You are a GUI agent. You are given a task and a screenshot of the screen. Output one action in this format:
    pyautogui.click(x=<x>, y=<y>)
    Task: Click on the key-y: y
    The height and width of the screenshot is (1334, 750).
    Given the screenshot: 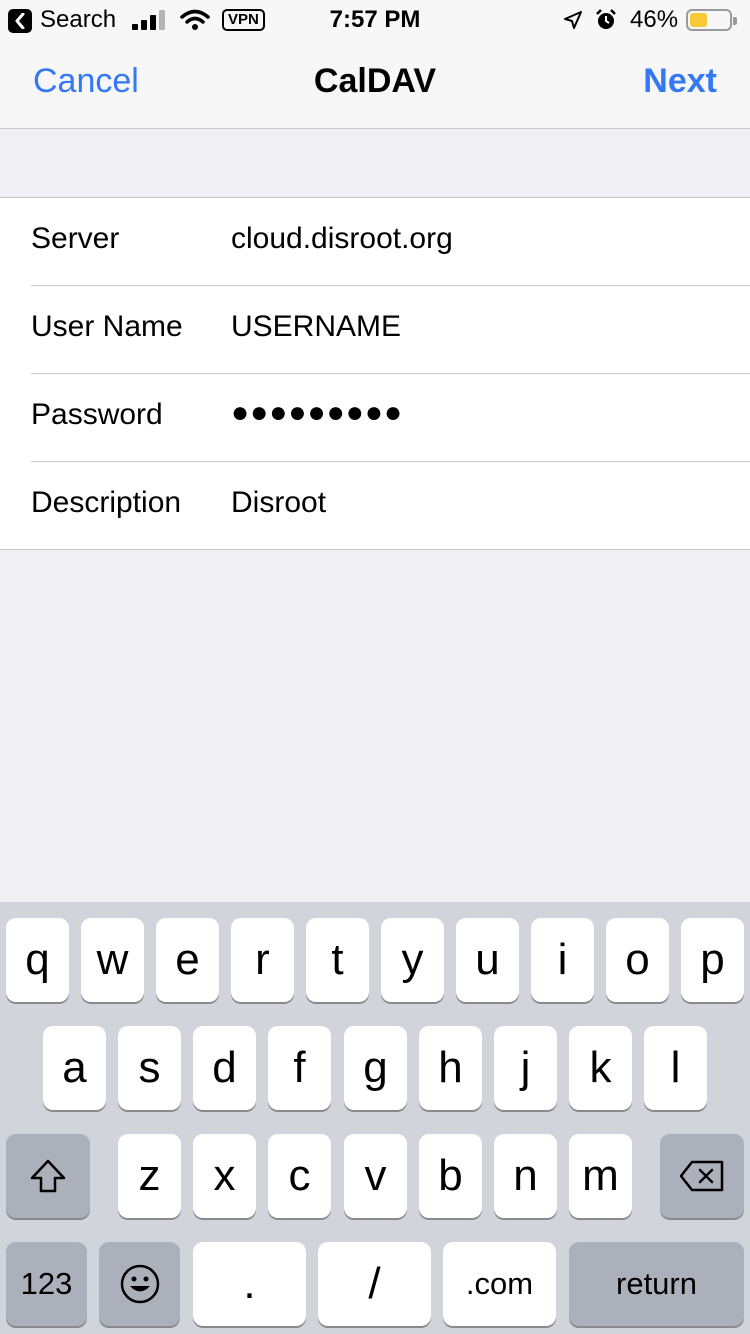 What is the action you would take?
    pyautogui.click(x=412, y=960)
    